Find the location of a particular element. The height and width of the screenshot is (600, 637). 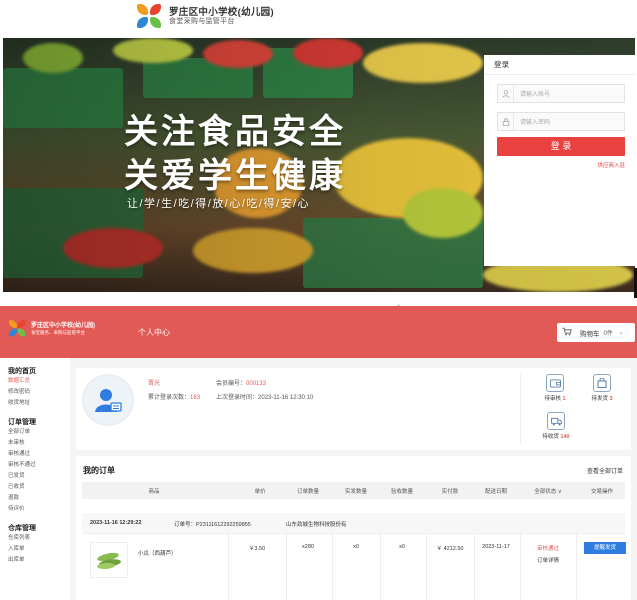

order-no: 订单号：P23111612292259855 is located at coordinates (212, 524).